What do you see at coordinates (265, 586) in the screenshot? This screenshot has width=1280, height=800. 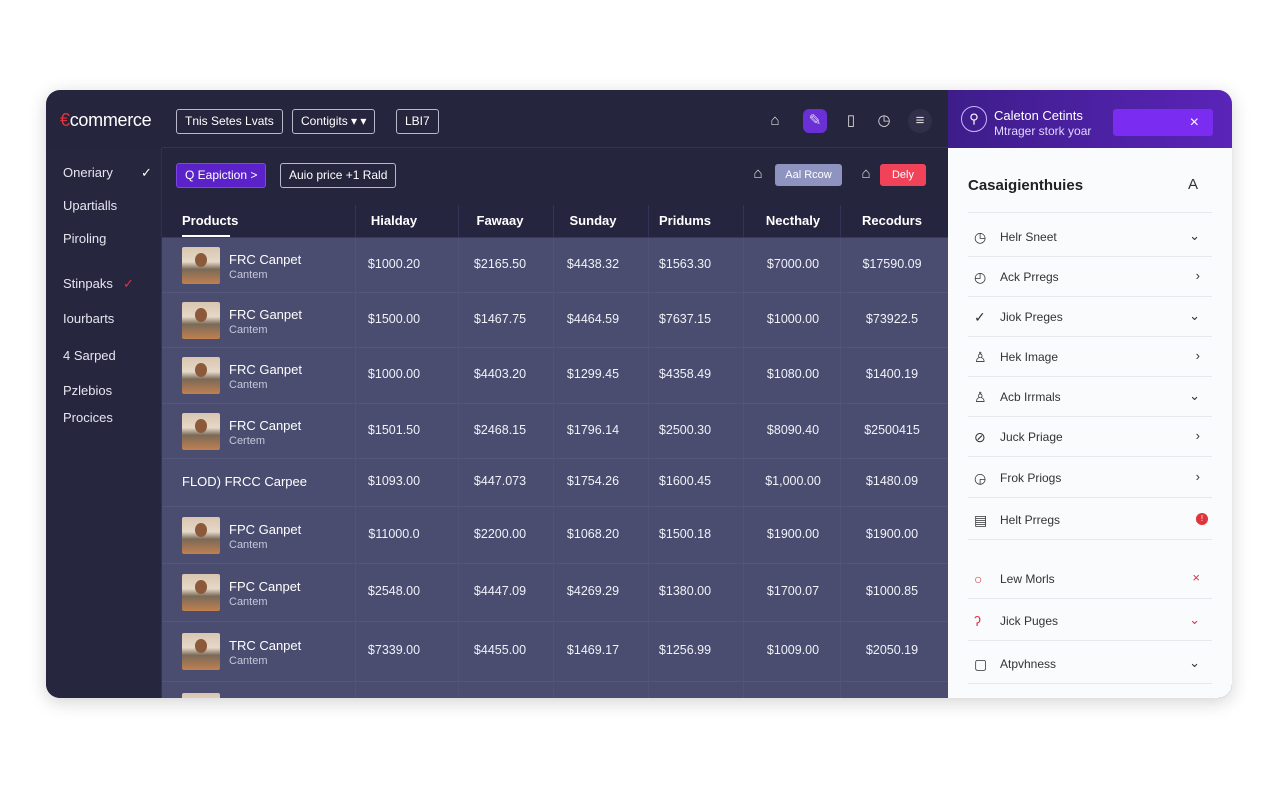 I see `product-name: FPC Canpet` at bounding box center [265, 586].